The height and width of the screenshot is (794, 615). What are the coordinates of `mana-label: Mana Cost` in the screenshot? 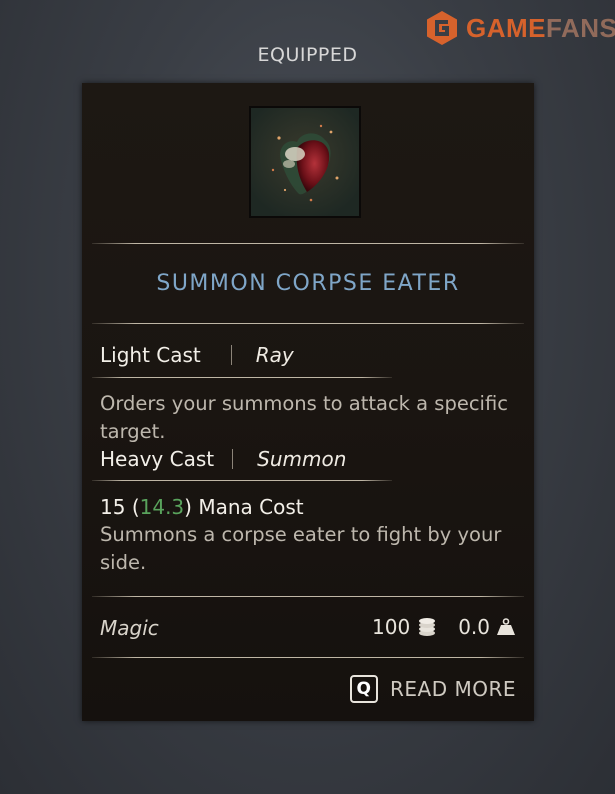 It's located at (251, 507).